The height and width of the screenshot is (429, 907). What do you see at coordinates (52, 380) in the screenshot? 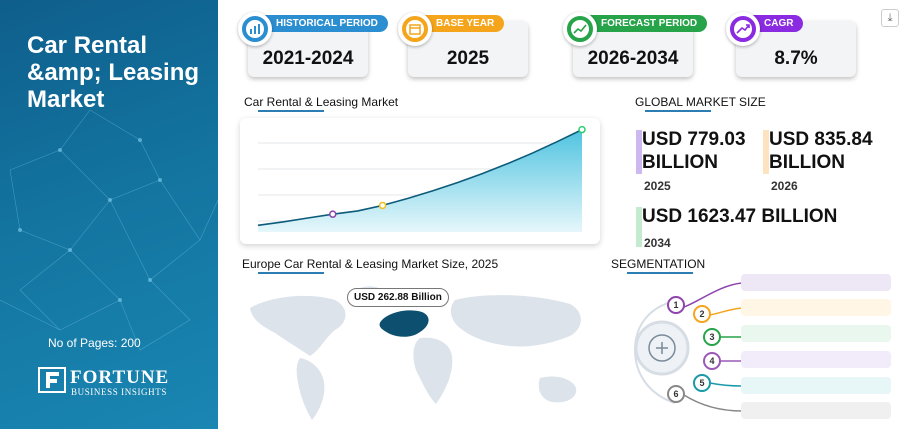
I see `fortune-logo-icon` at bounding box center [52, 380].